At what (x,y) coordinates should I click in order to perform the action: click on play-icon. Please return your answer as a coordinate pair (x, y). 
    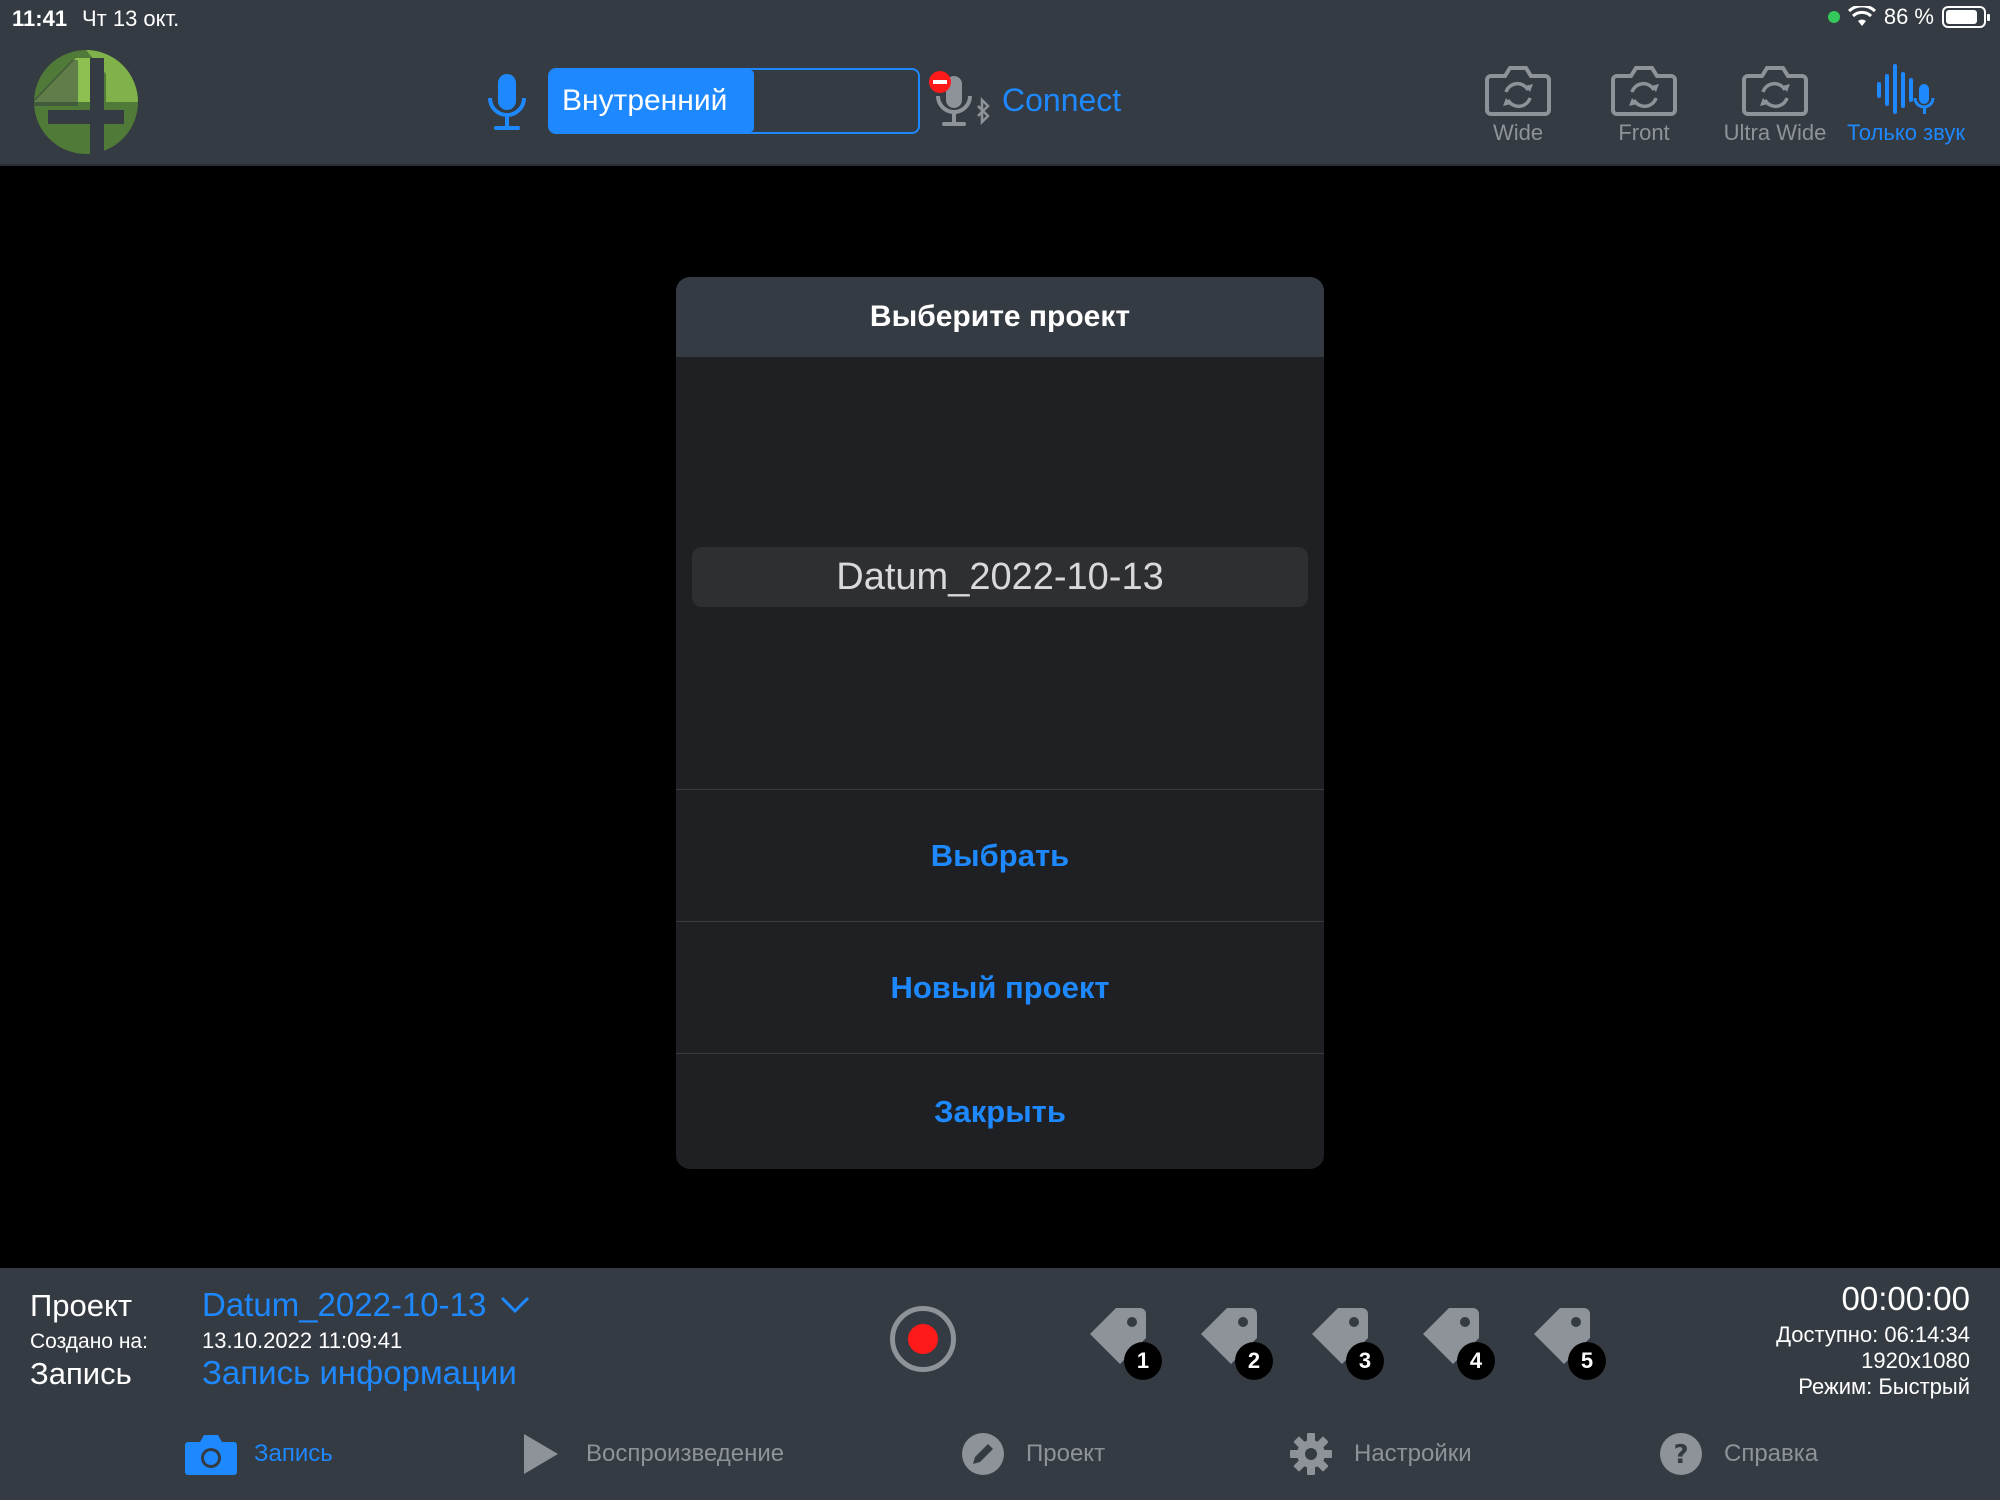
    Looking at the image, I should click on (541, 1454).